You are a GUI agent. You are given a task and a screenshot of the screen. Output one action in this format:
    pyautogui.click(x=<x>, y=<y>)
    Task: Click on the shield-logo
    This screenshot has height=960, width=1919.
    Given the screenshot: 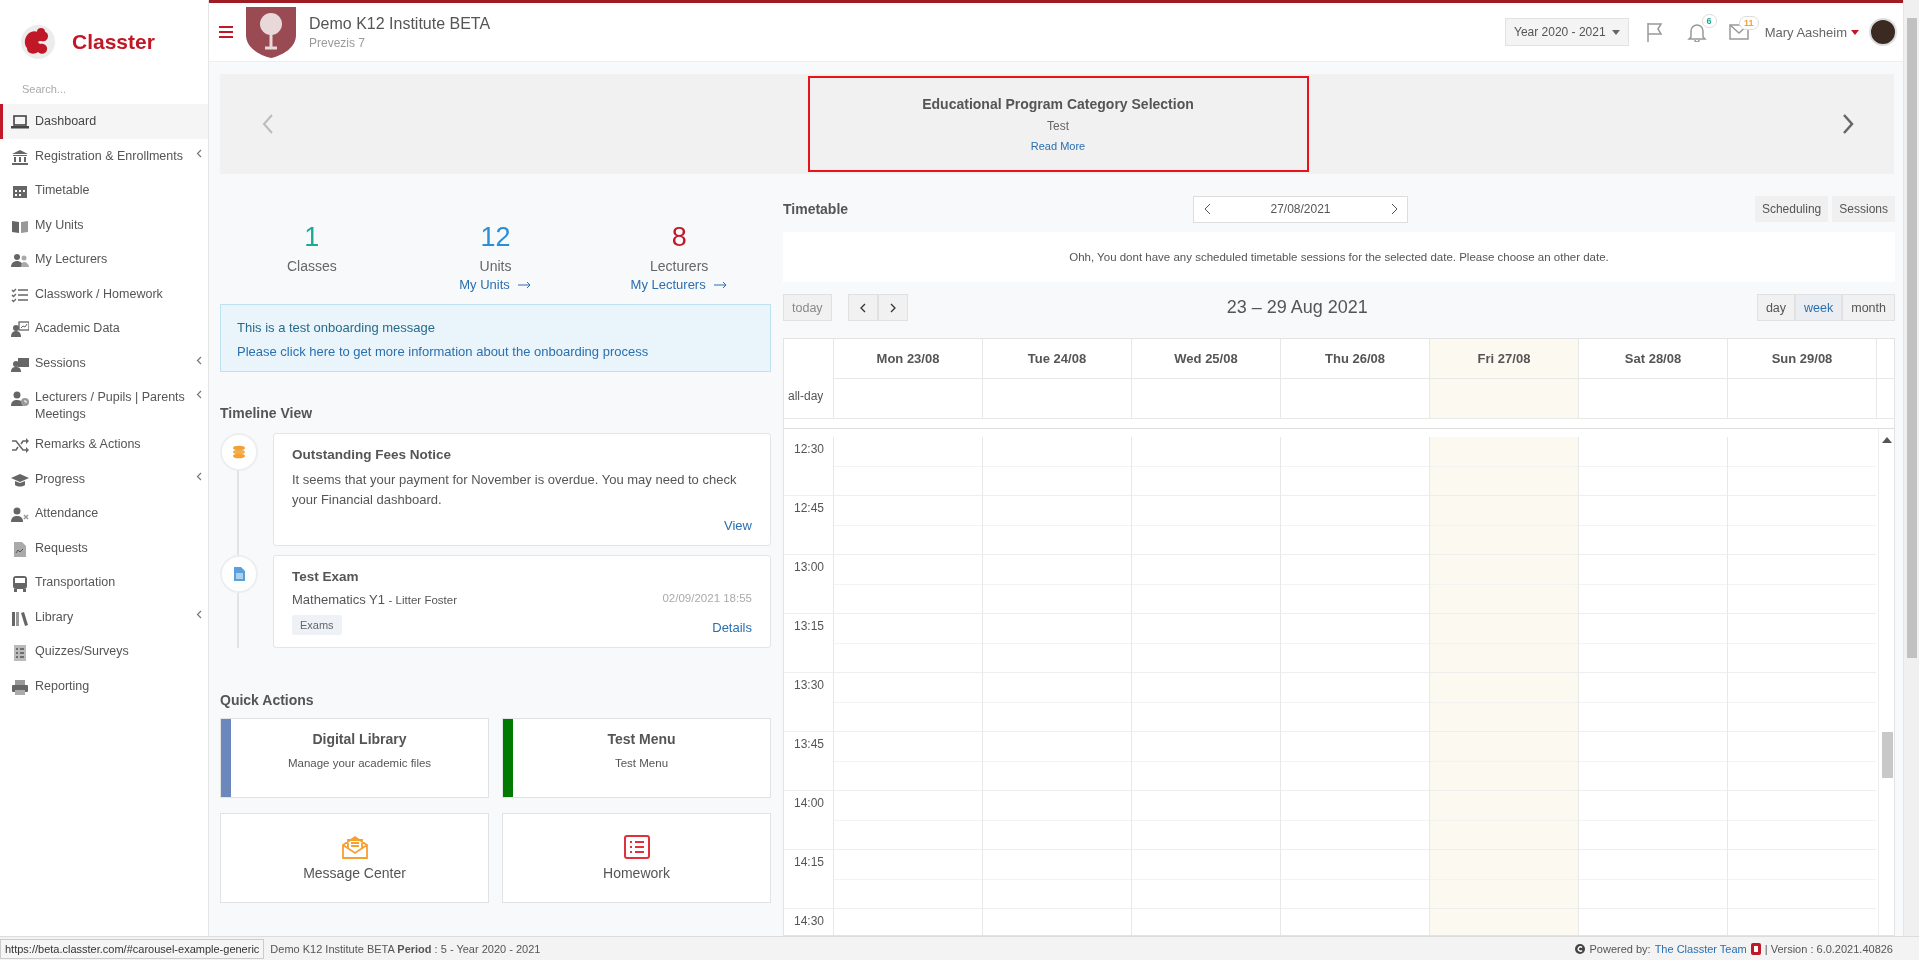 What is the action you would take?
    pyautogui.click(x=271, y=32)
    